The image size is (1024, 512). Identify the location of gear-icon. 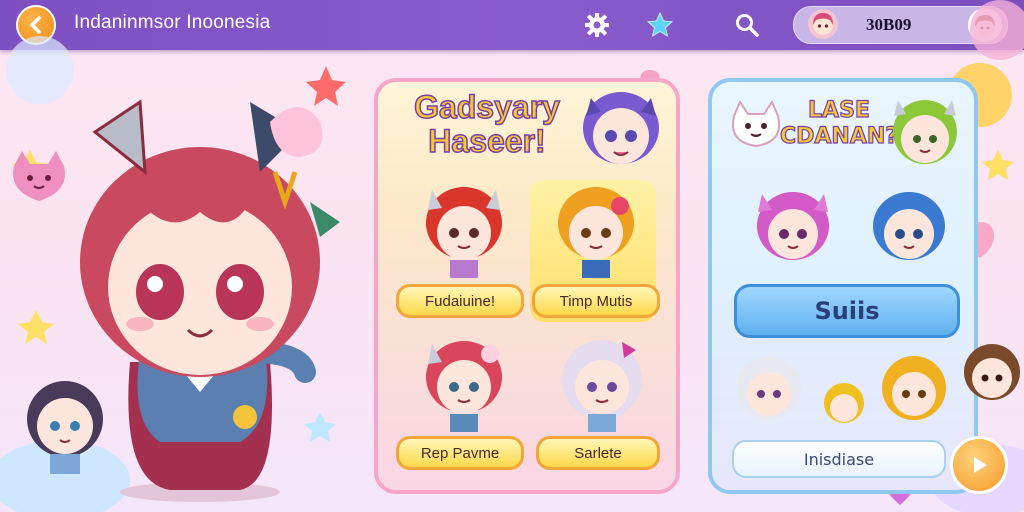
(597, 25).